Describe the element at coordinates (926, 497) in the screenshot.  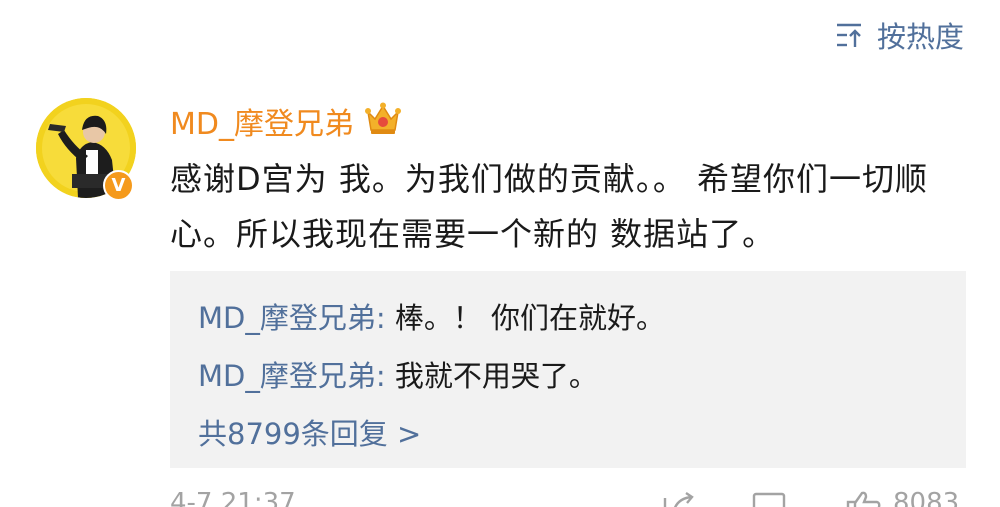
I see `like-count: 8083` at that location.